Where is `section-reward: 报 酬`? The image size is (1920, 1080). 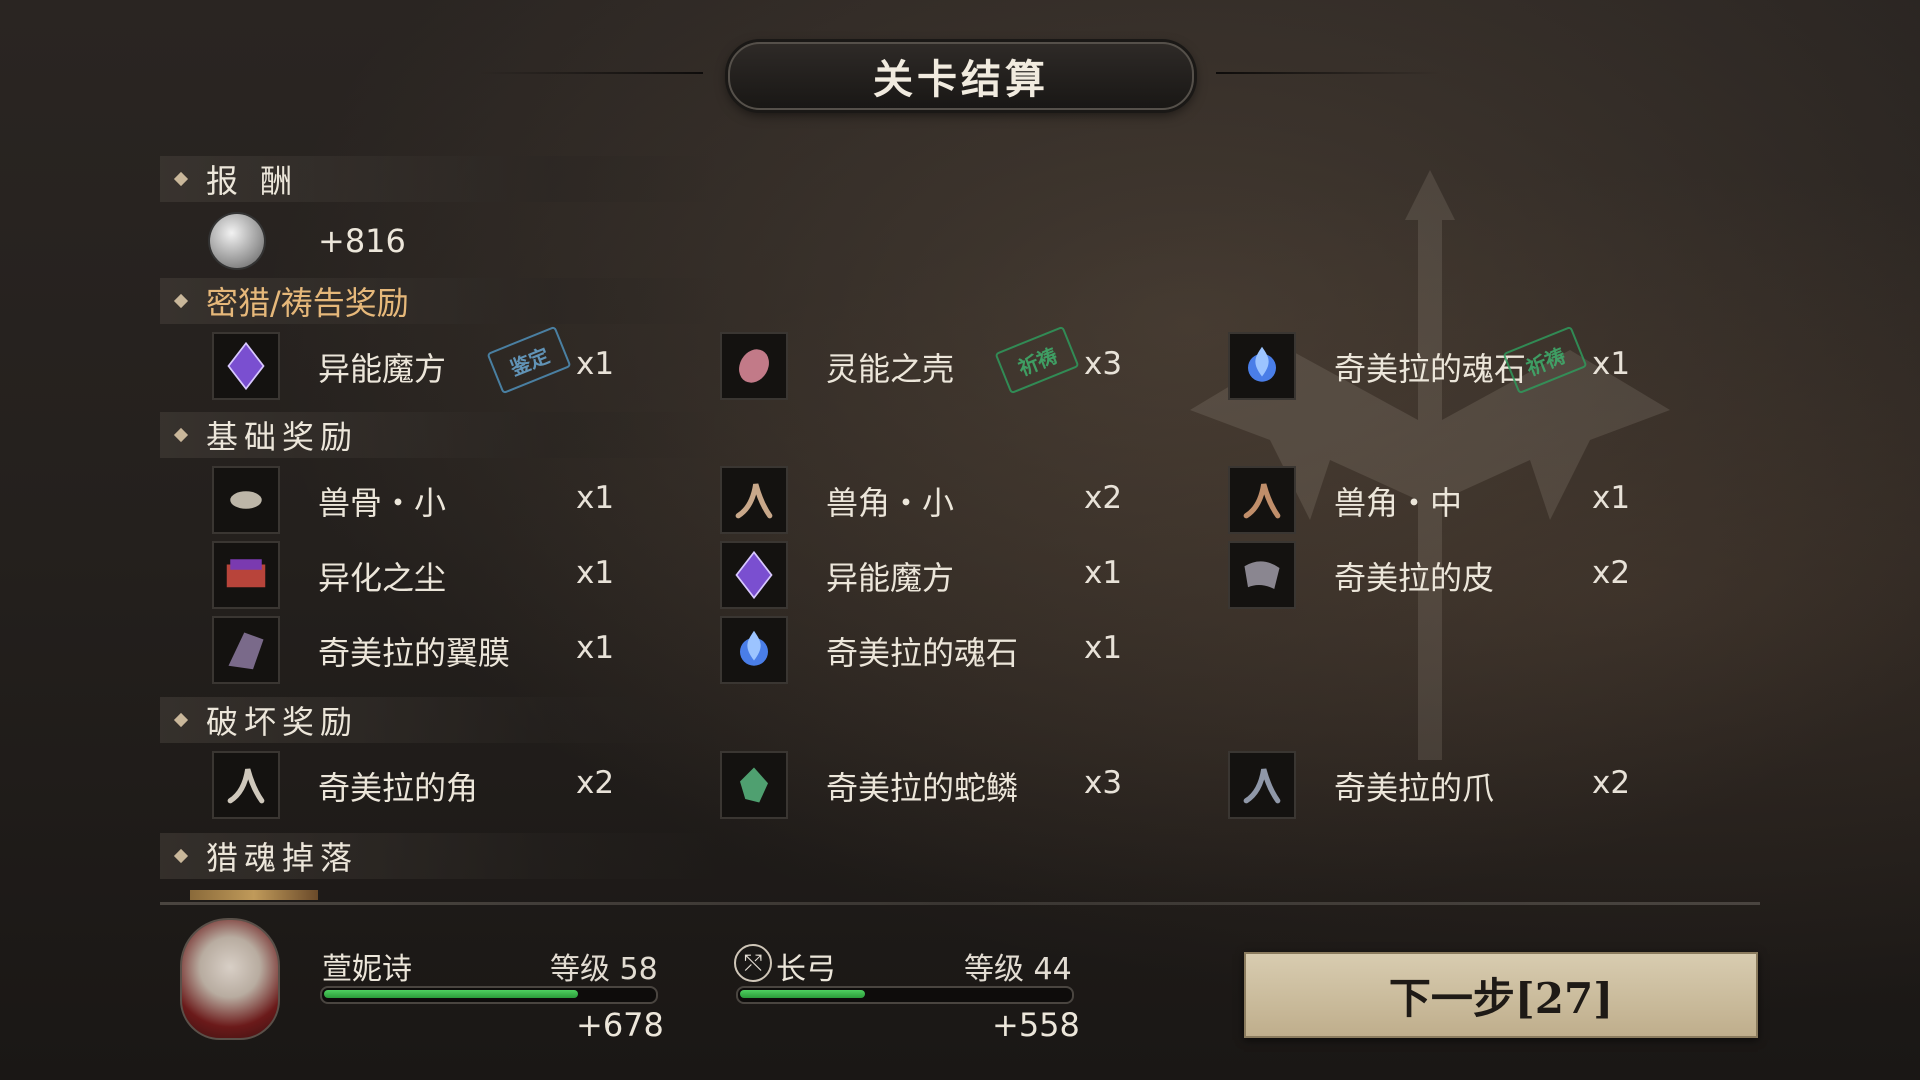
section-reward: 报 酬 is located at coordinates (440, 179).